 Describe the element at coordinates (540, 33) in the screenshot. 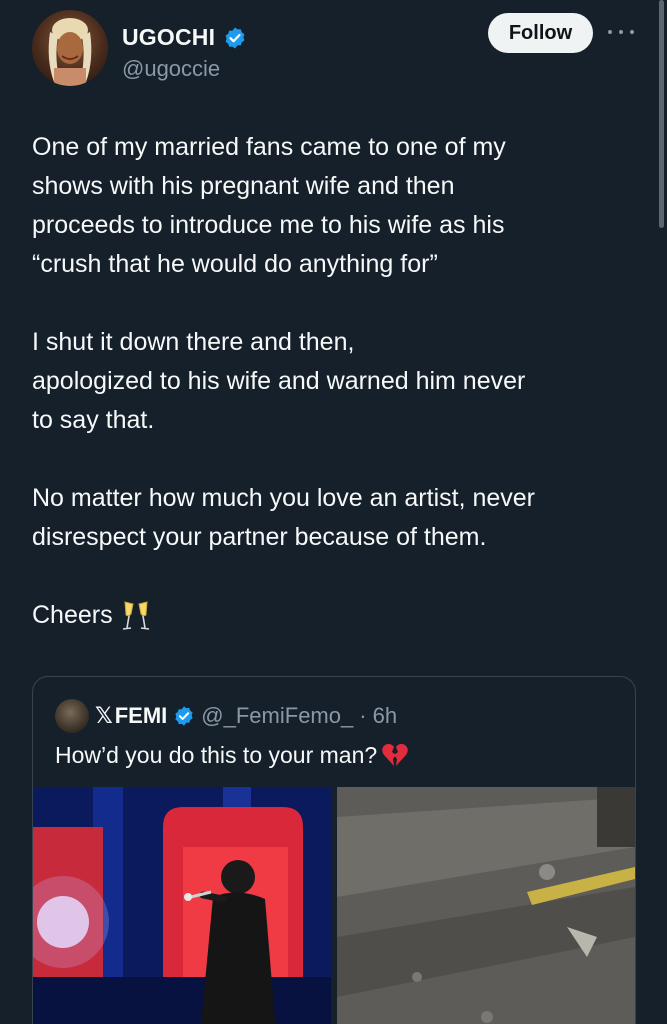

I see `follow-button: Follow` at that location.